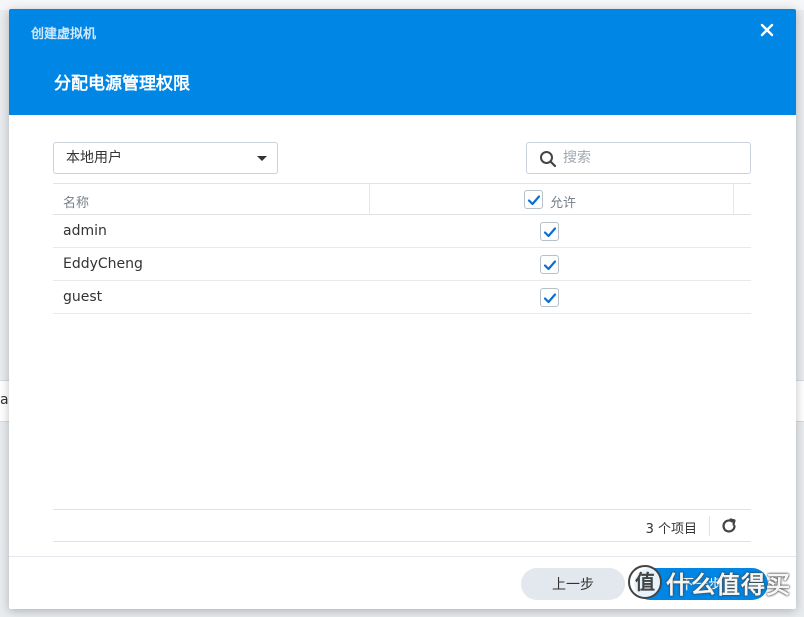  Describe the element at coordinates (709, 526) in the screenshot. I see `footer-divider` at that location.